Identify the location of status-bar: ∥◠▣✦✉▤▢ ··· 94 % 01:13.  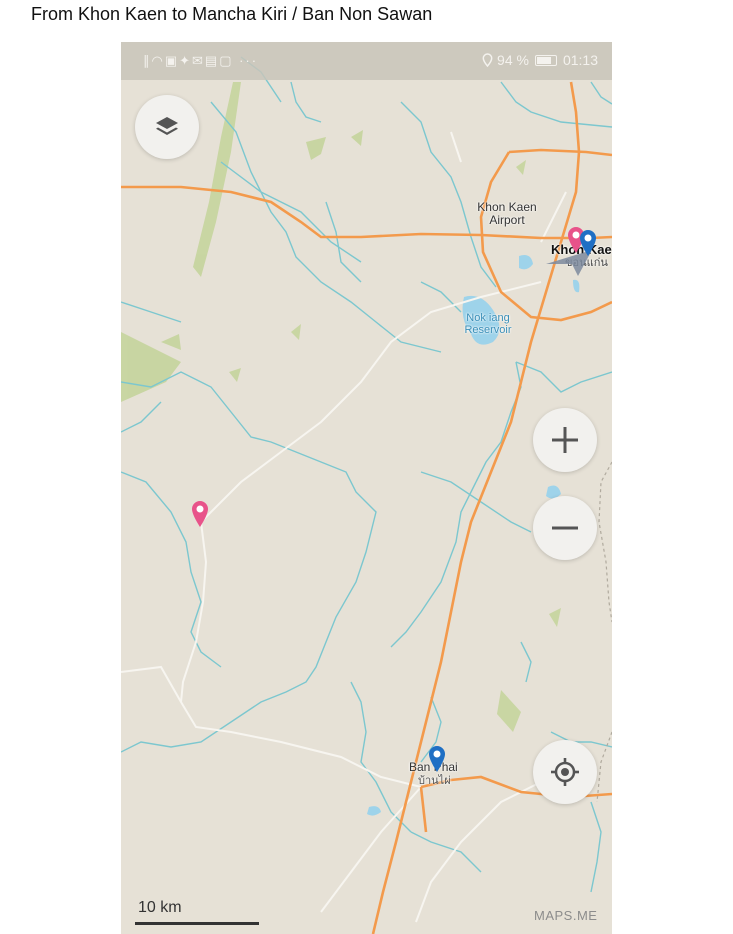
(366, 61).